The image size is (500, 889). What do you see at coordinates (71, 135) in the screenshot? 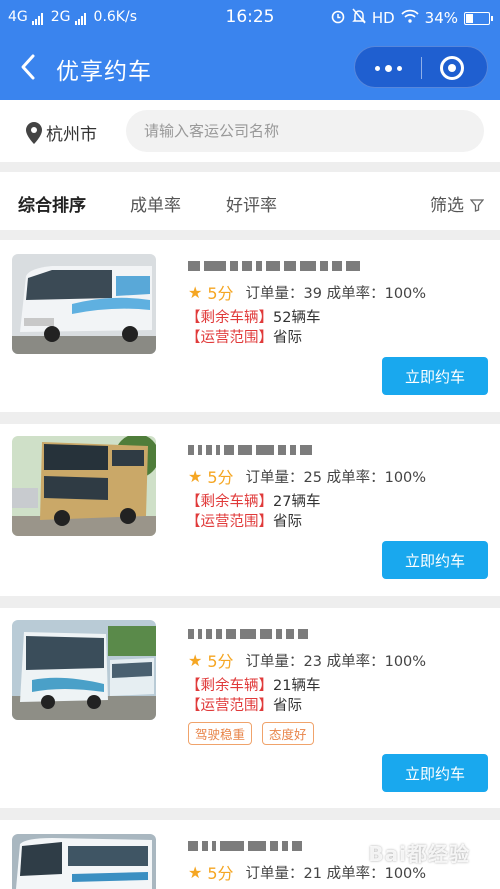
I see `city-name: 杭州市` at bounding box center [71, 135].